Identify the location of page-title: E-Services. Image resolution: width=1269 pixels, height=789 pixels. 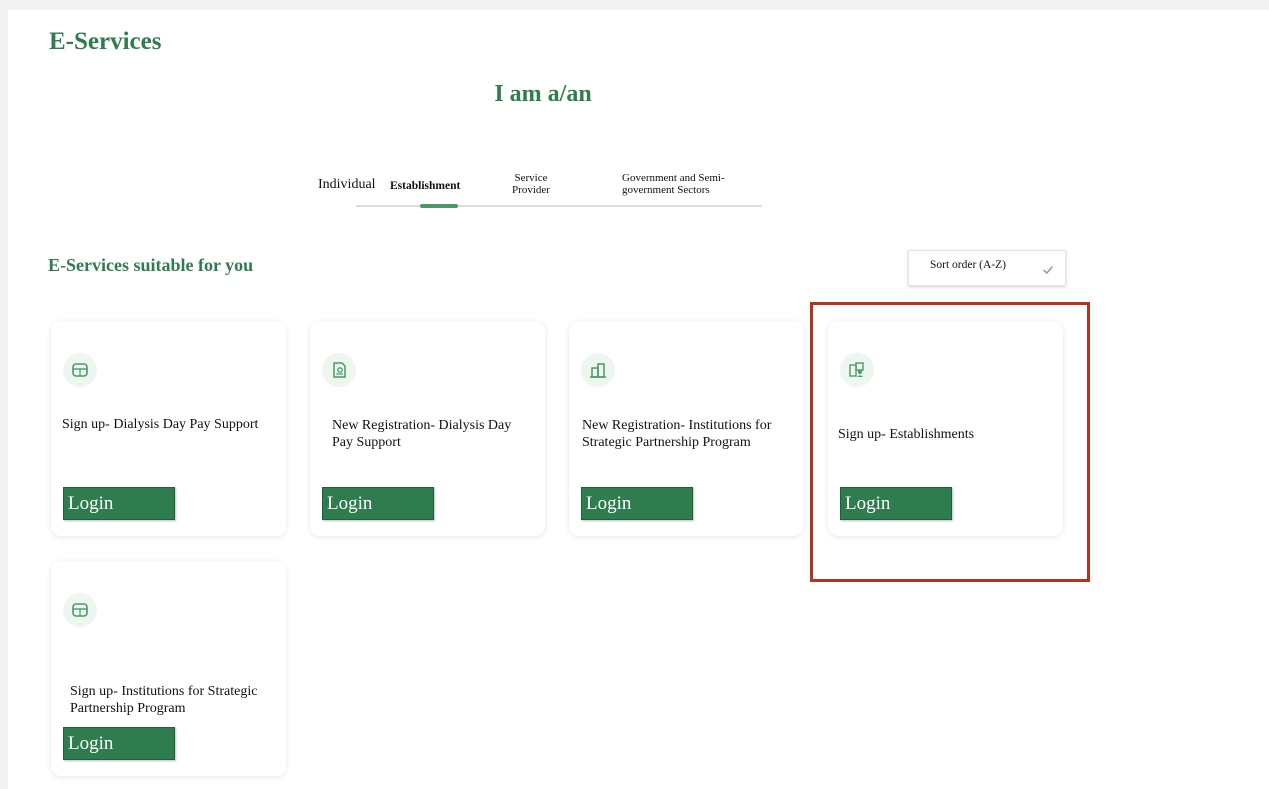
(105, 41).